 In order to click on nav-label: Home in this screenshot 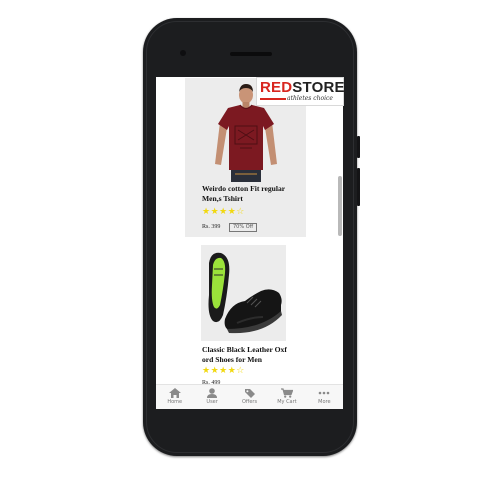, I will do `click(175, 402)`.